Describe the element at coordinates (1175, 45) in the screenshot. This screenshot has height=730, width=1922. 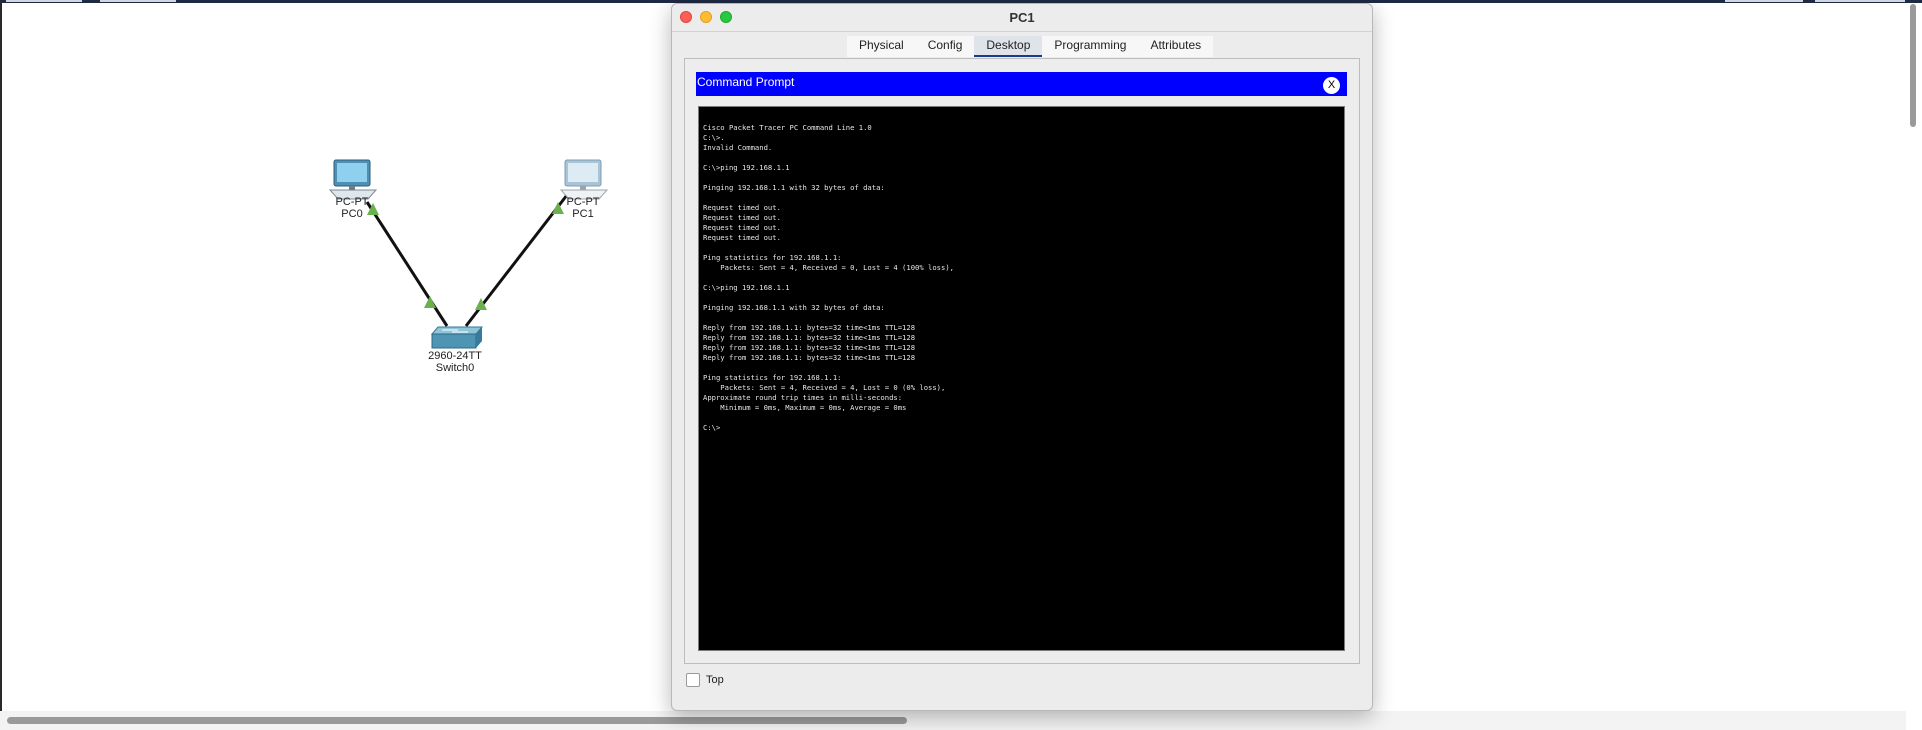
I see `tab-attributes: Attributes` at that location.